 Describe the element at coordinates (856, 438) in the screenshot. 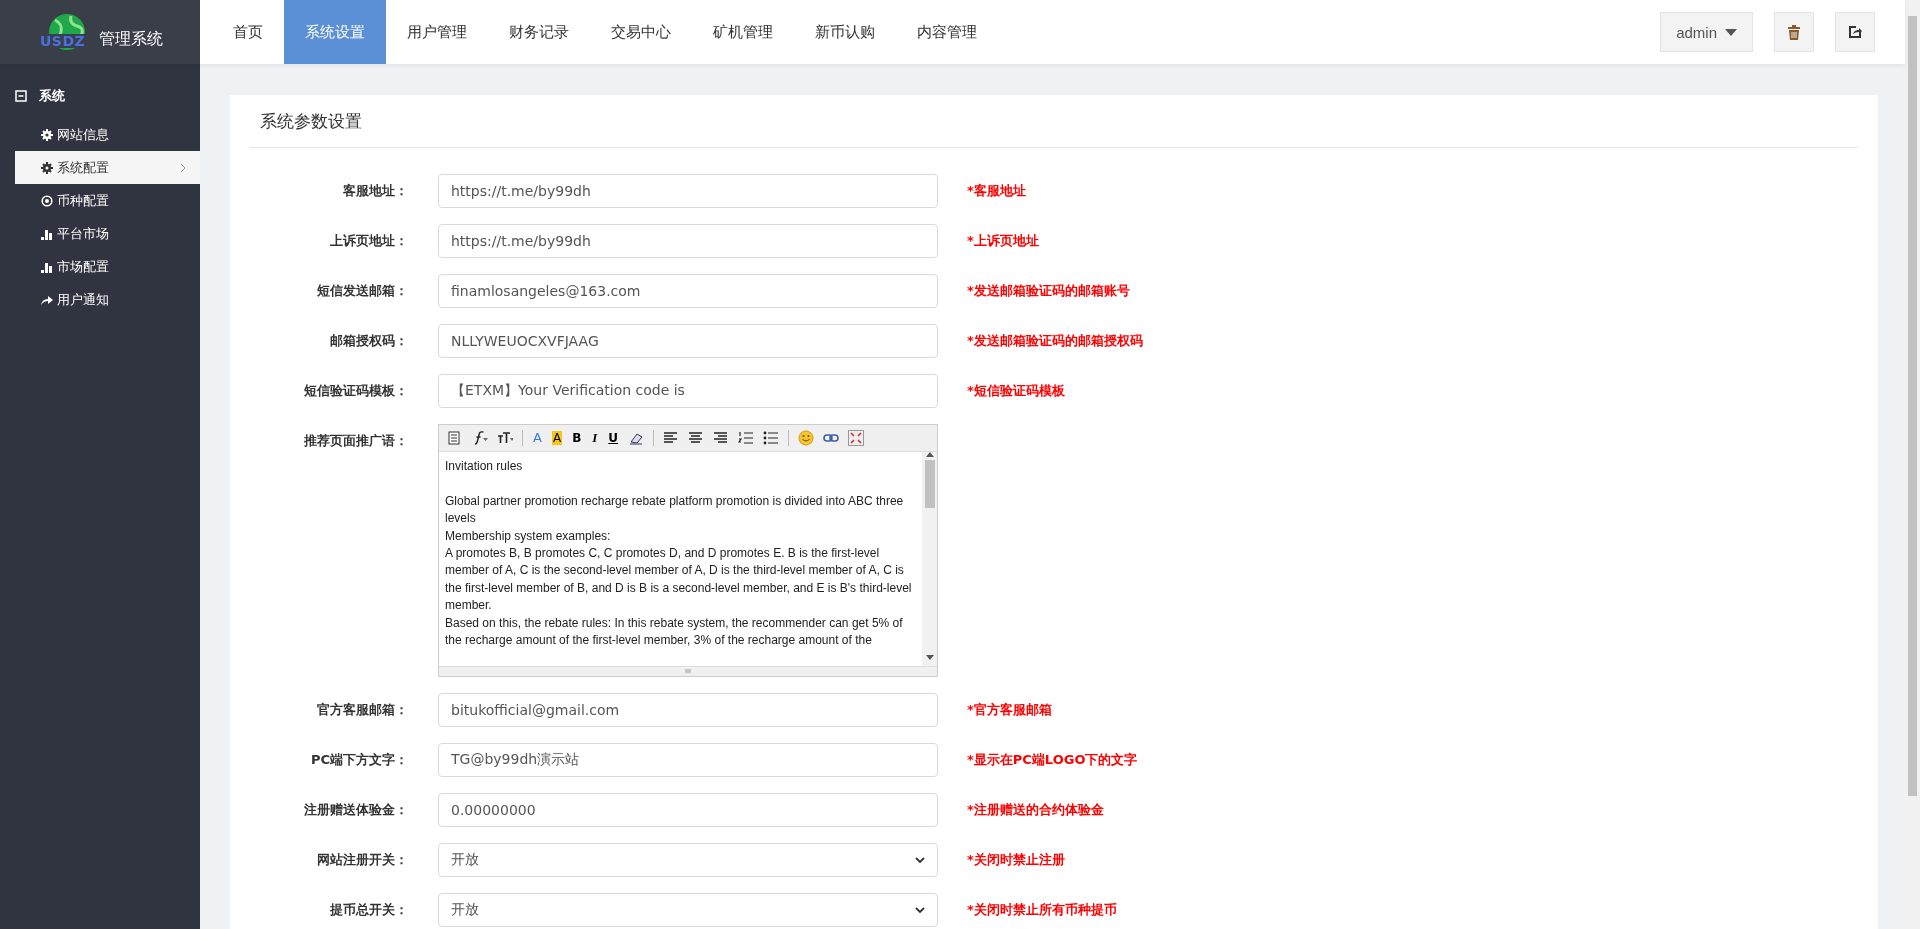

I see `fullscreen-icon` at that location.